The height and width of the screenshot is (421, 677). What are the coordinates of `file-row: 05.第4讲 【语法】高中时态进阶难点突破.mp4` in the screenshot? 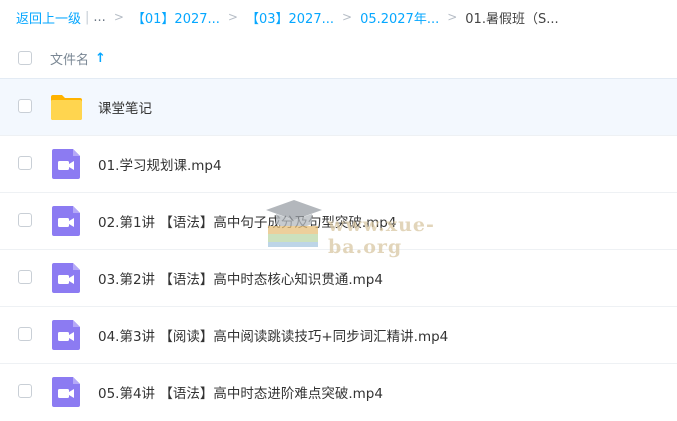 It's located at (338, 391).